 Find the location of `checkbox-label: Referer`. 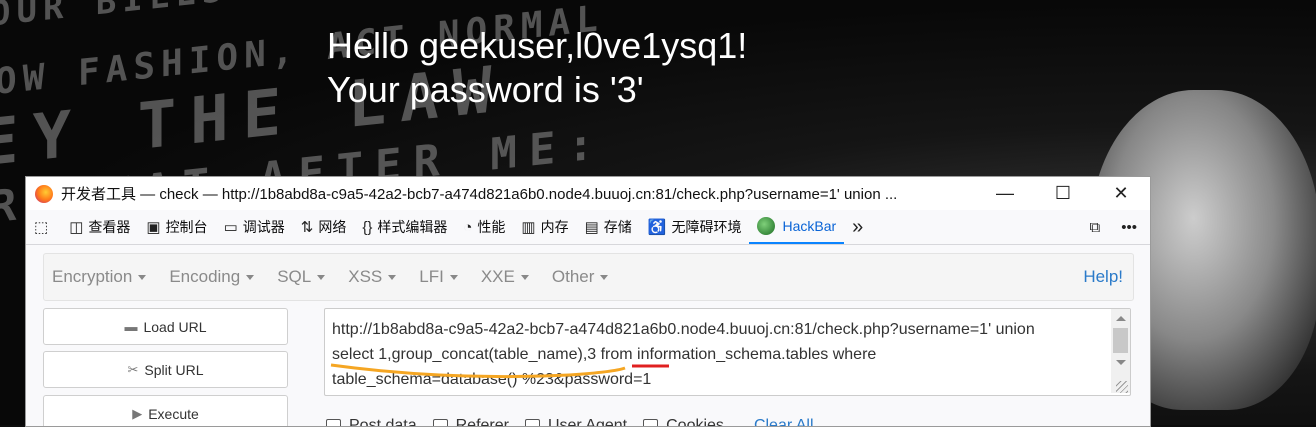

checkbox-label: Referer is located at coordinates (482, 422).